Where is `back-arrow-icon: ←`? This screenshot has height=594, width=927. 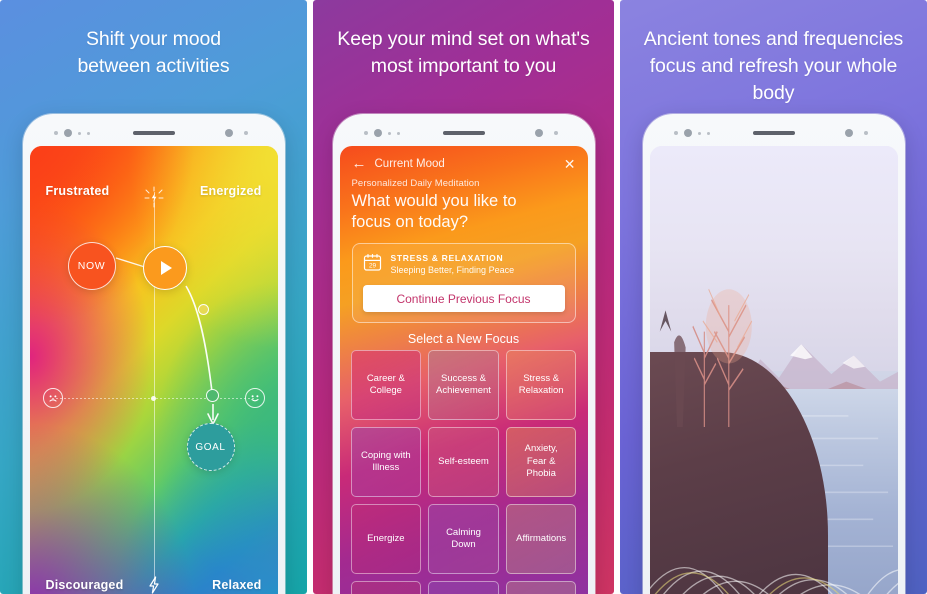 back-arrow-icon: ← is located at coordinates (359, 163).